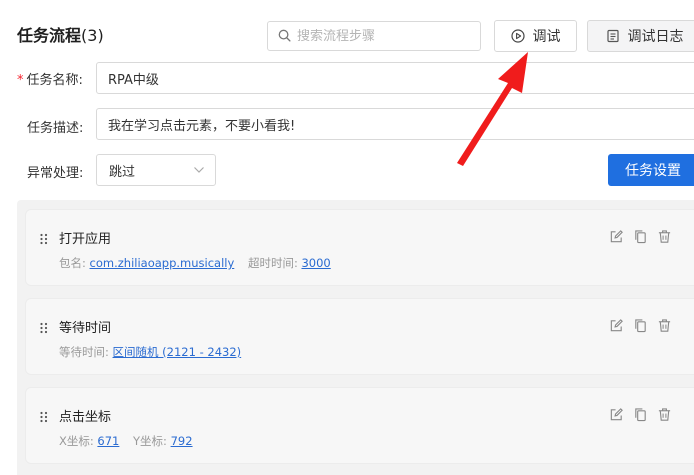  I want to click on task-desc-input: 我在学习点击元素，不要小看我!, so click(395, 124).